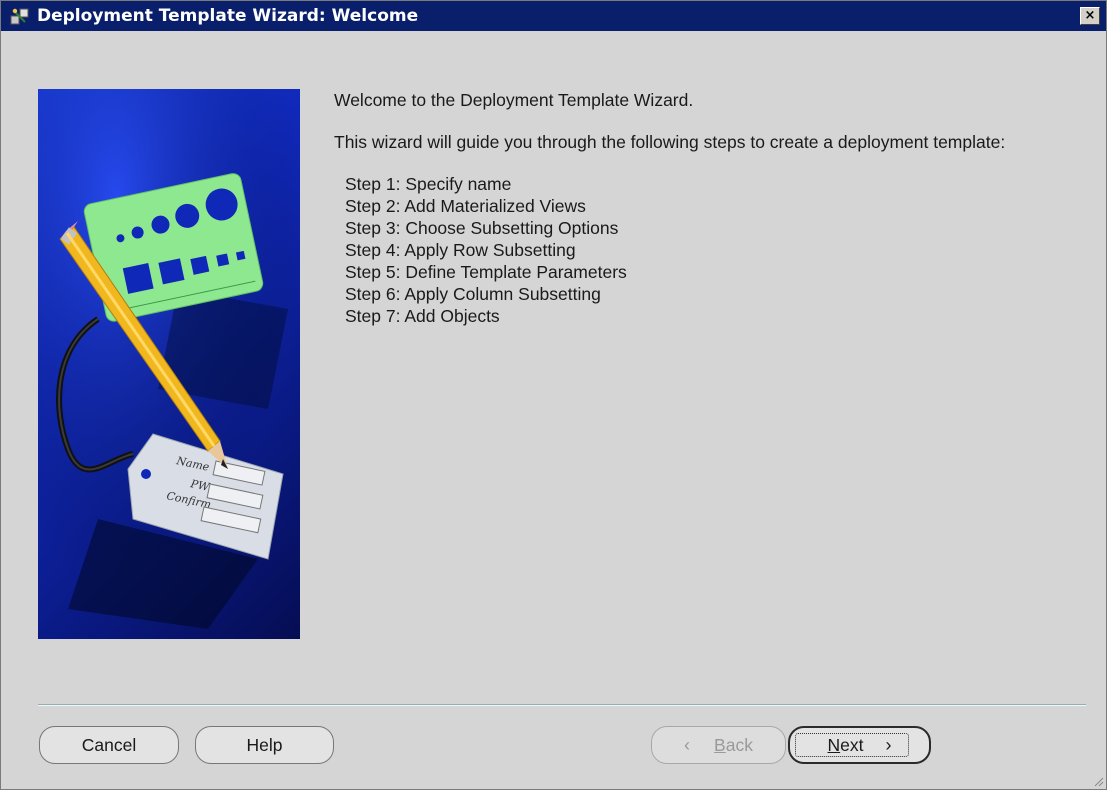 The height and width of the screenshot is (790, 1107). What do you see at coordinates (888, 744) in the screenshot?
I see `chevron-right-icon: ›` at bounding box center [888, 744].